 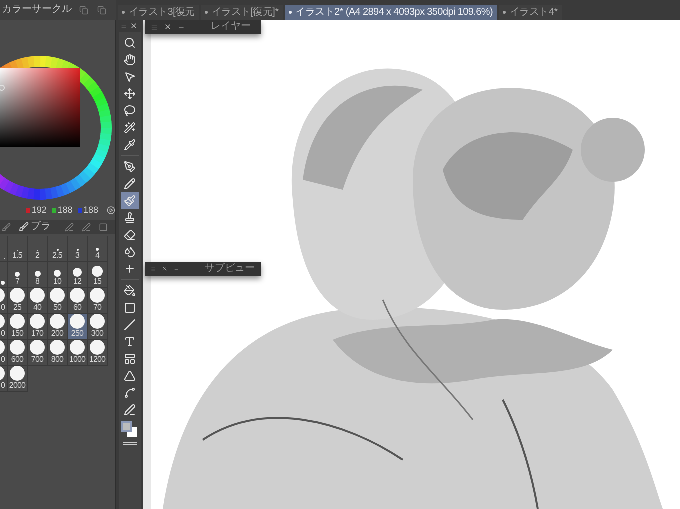 I want to click on play-circle-icon, so click(x=110, y=210).